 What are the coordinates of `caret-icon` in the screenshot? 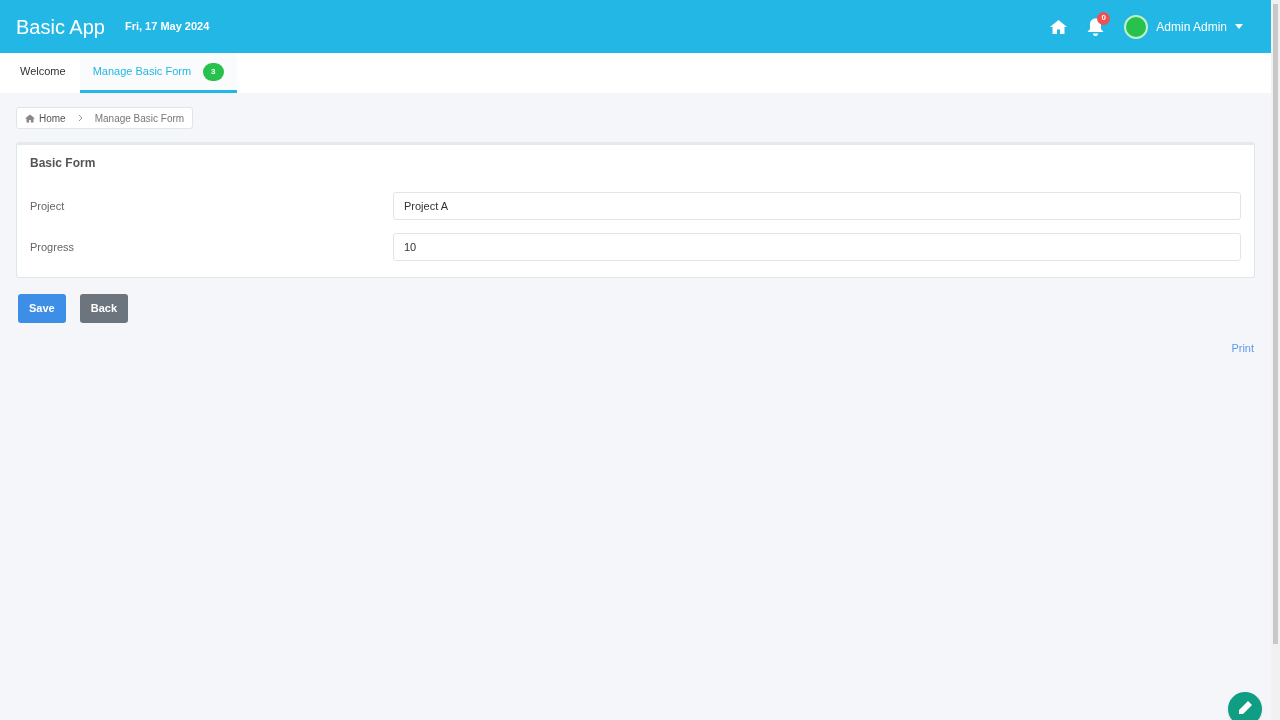 It's located at (1239, 26).